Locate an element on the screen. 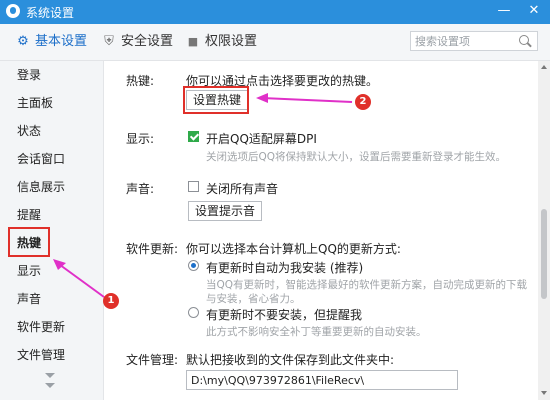  arrow-to-set-hotkey-button is located at coordinates (307, 100).